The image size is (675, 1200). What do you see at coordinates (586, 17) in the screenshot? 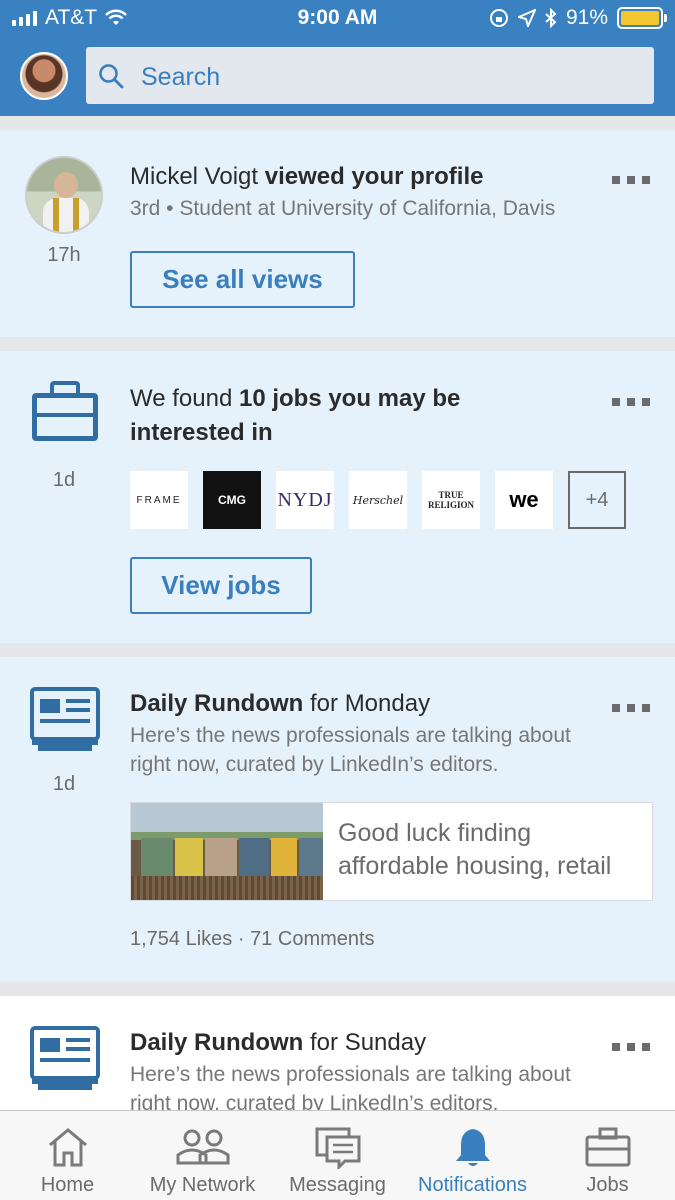
I see `battery-percent: 91%` at bounding box center [586, 17].